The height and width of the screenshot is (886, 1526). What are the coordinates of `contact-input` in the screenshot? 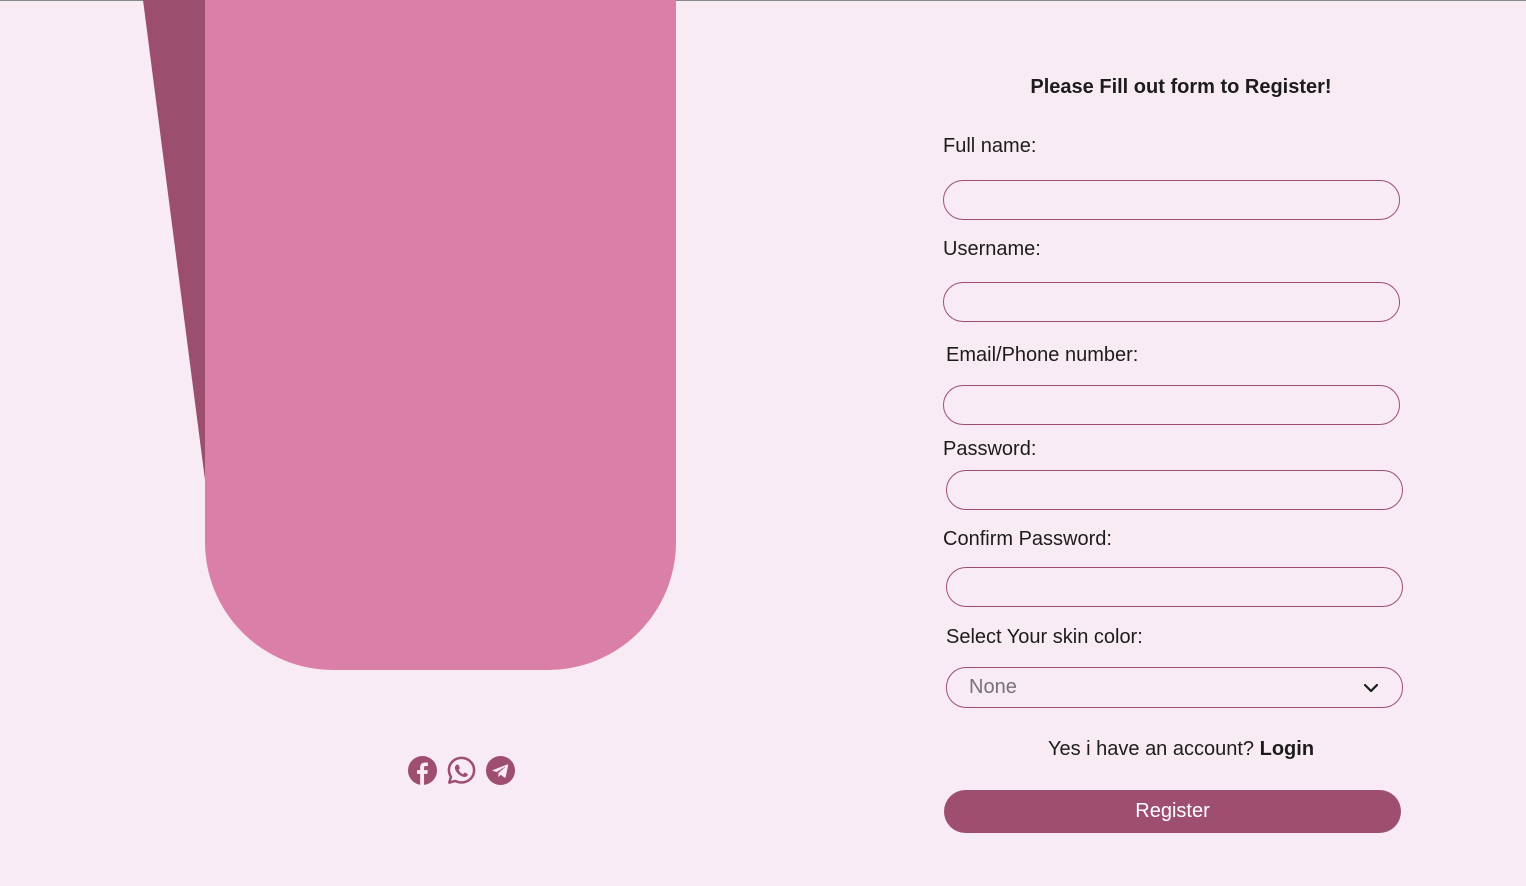 It's located at (1171, 405).